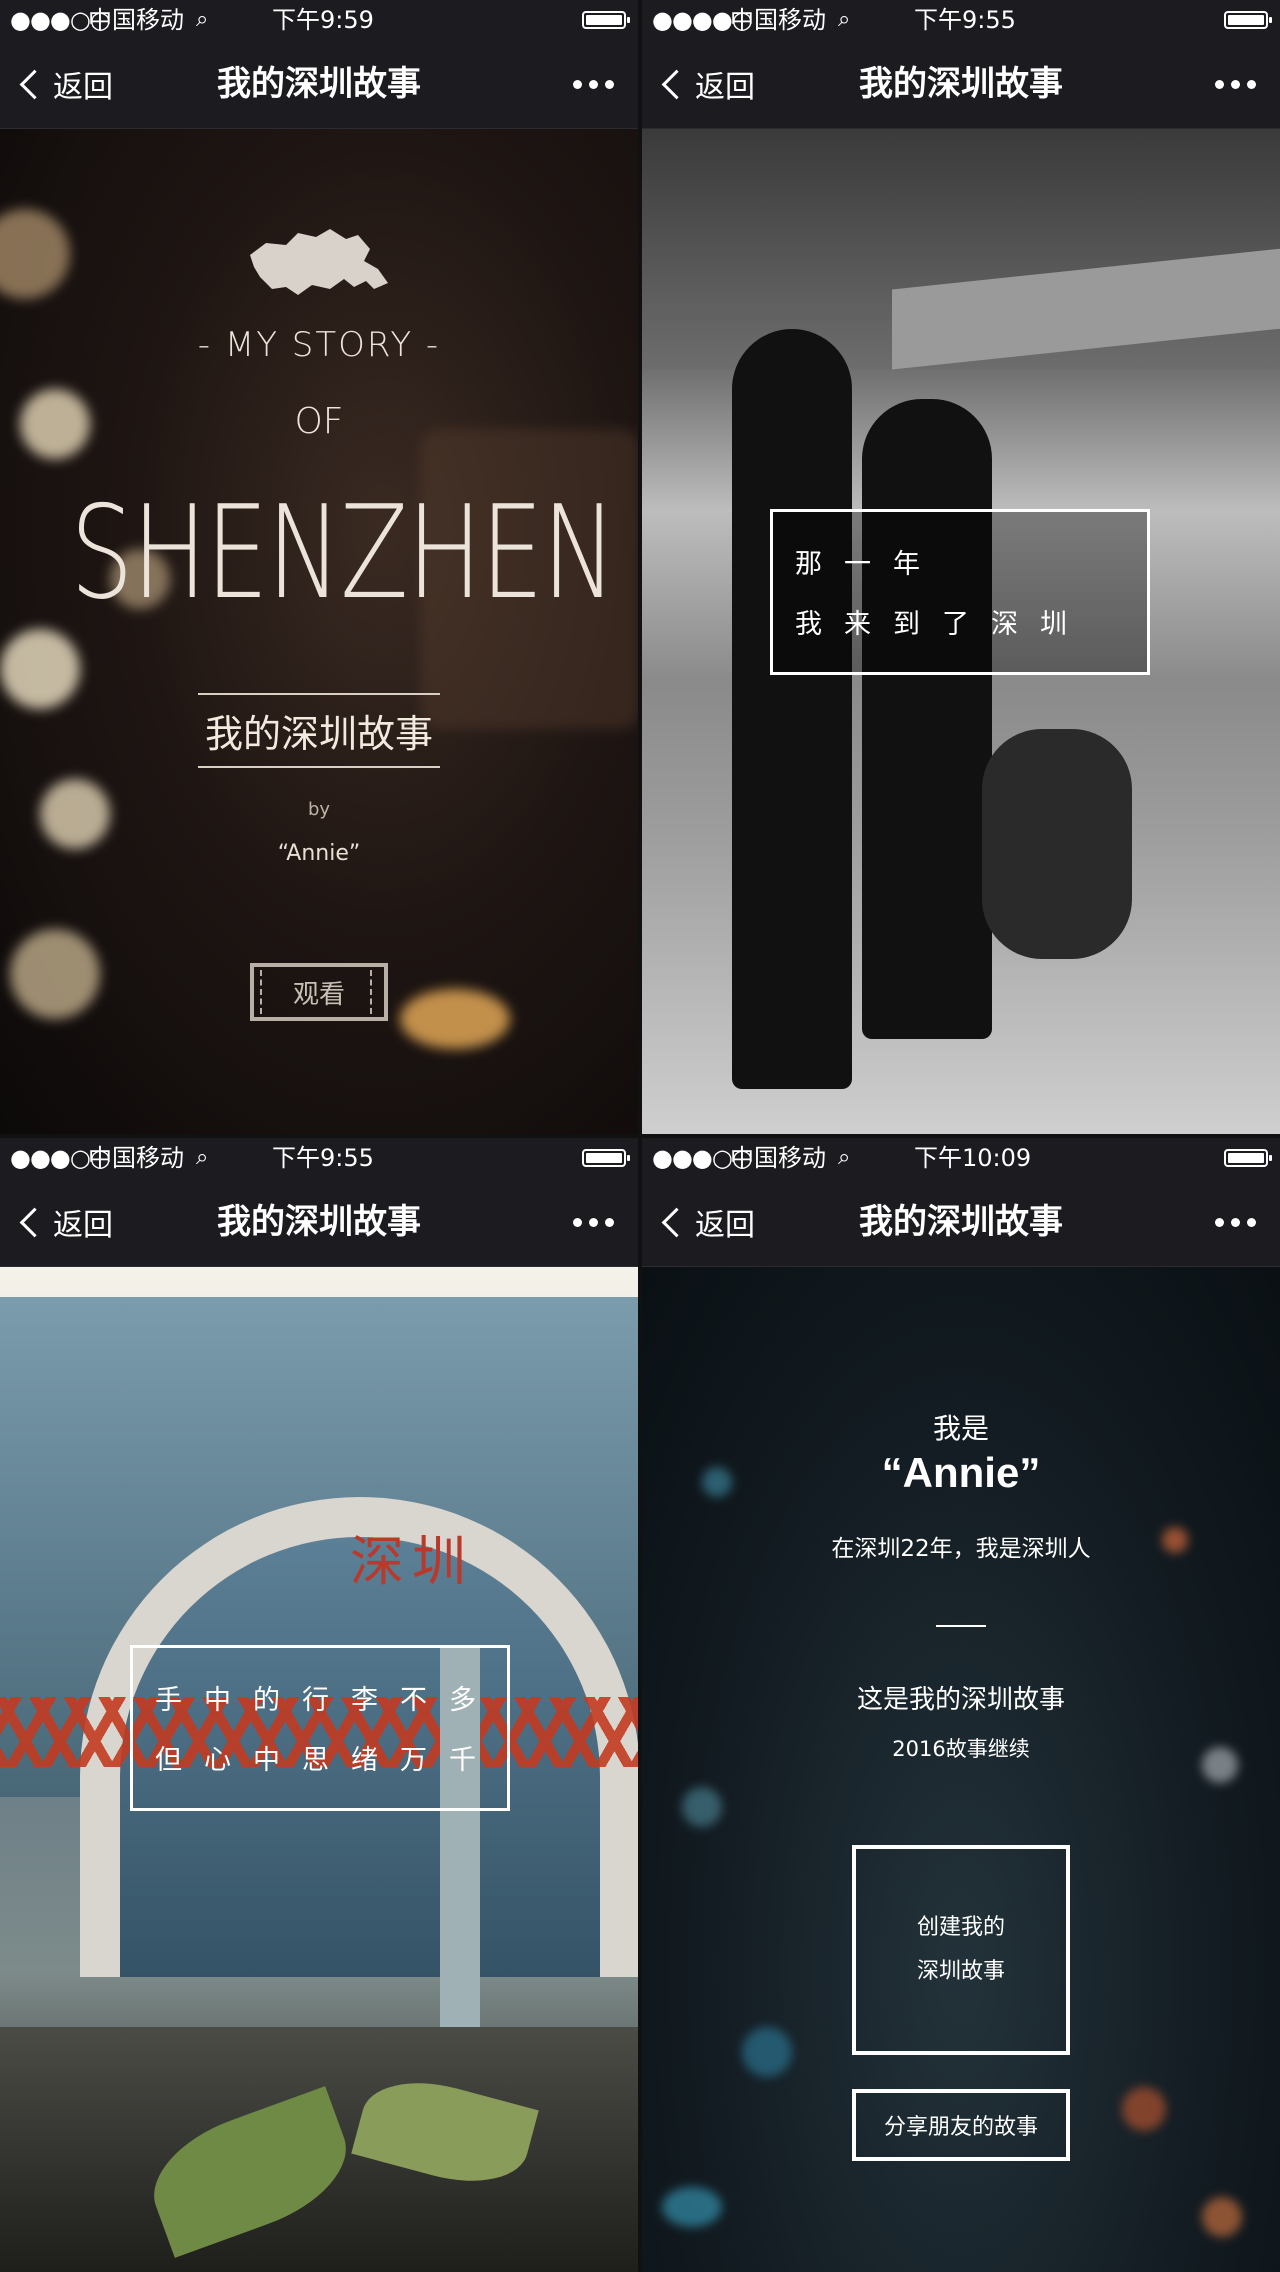 The width and height of the screenshot is (1280, 2272). Describe the element at coordinates (319, 730) in the screenshot. I see `cover-title-cn: 我的深圳故事` at that location.